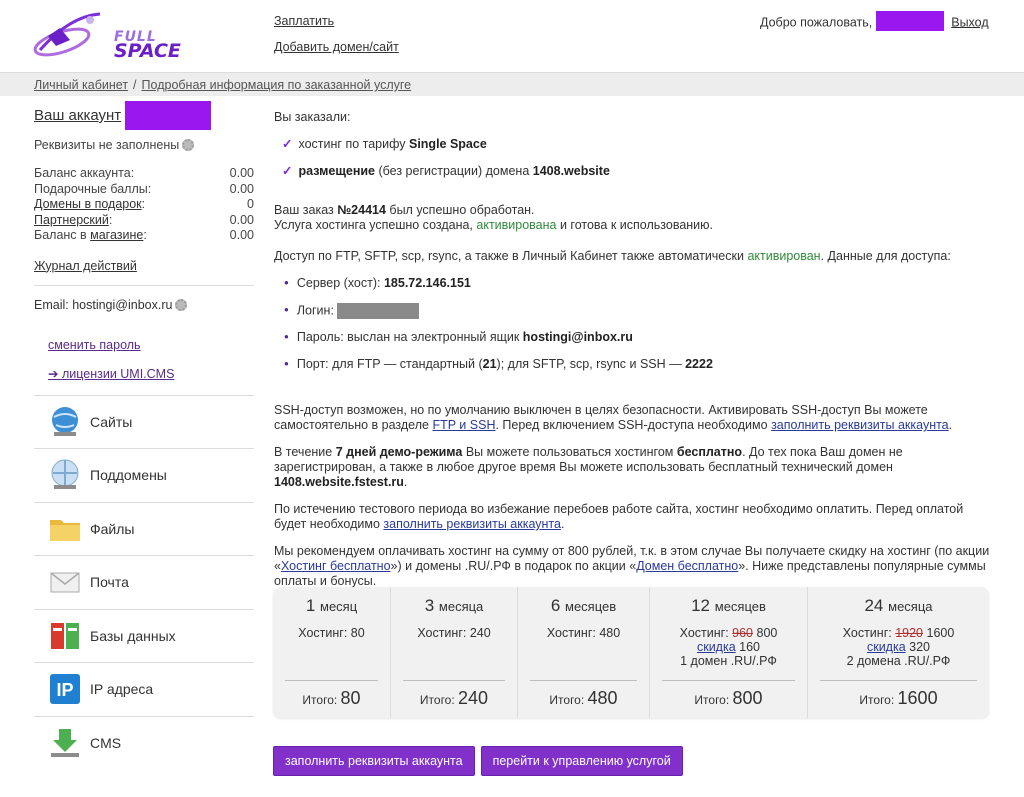 The image size is (1024, 797). Describe the element at coordinates (337, 171) in the screenshot. I see `item-bold: размещение` at that location.